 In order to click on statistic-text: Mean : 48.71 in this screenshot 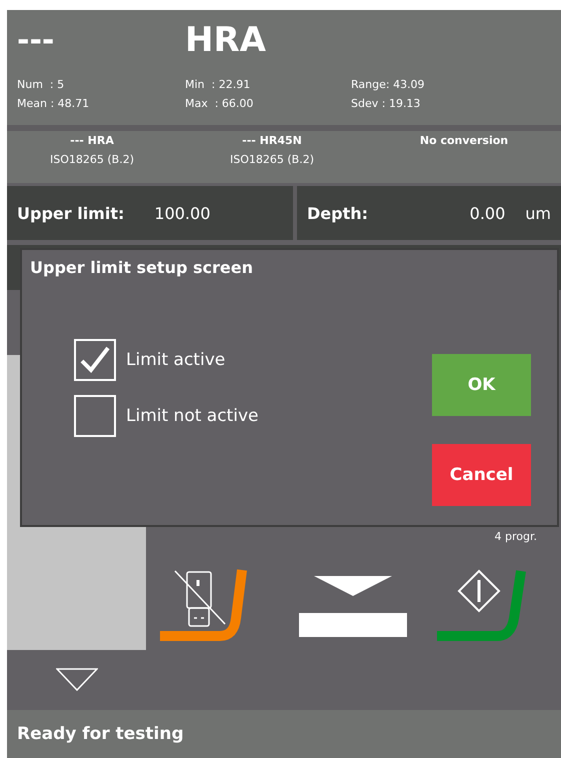, I will do `click(53, 103)`.